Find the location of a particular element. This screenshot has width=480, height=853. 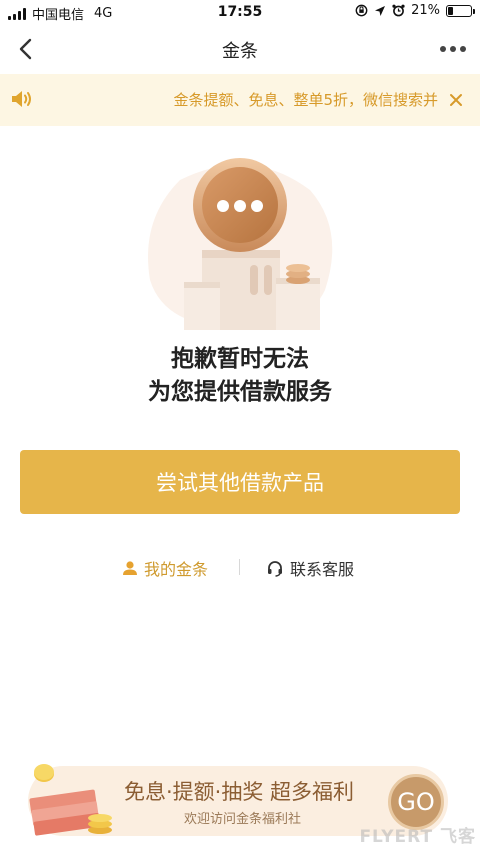

orientation-lock-icon is located at coordinates (361, 10).